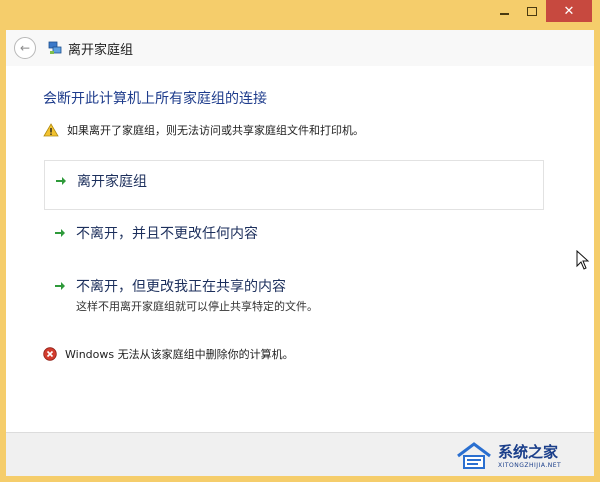  I want to click on caption-buttons: ✕, so click(541, 11).